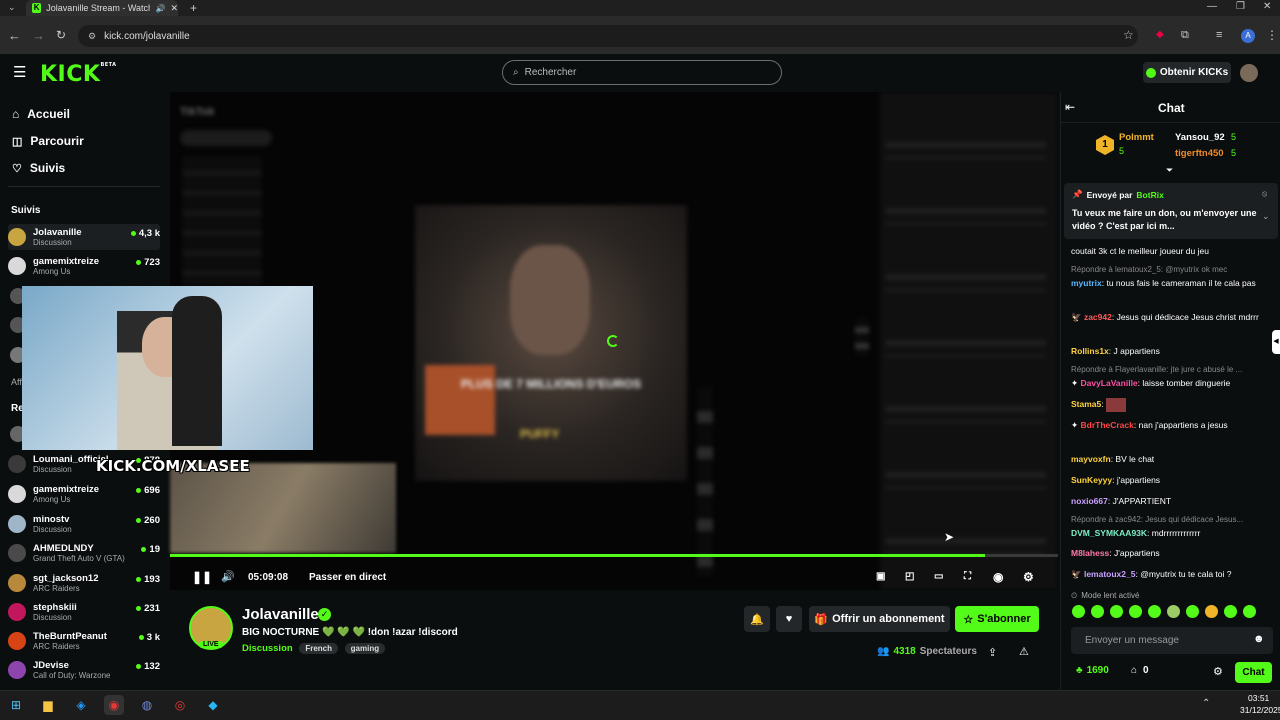 Image resolution: width=1280 pixels, height=720 pixels. What do you see at coordinates (1106, 425) in the screenshot?
I see `chat-username: BdrTheCrack` at bounding box center [1106, 425].